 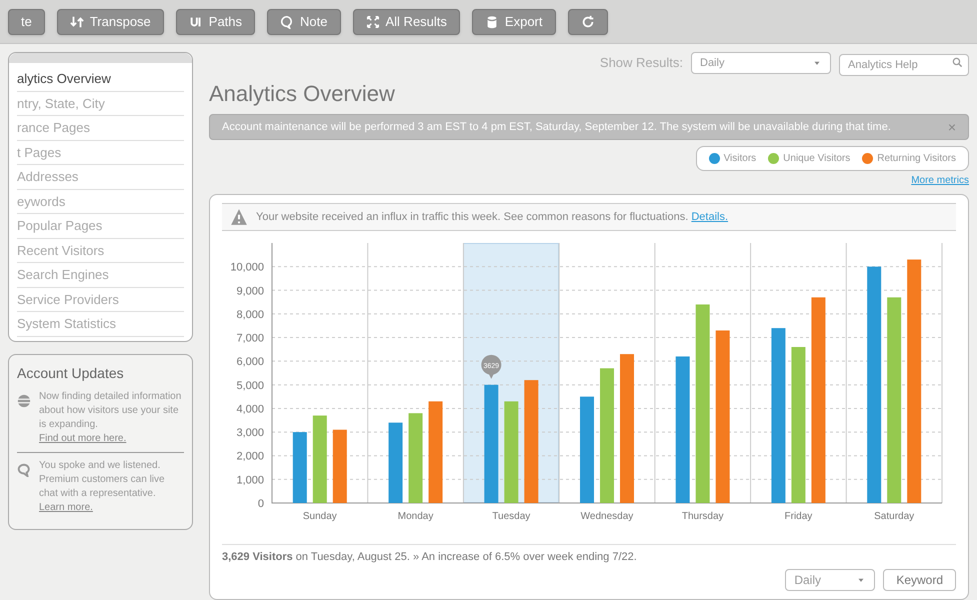 I want to click on sidebar-item: alytics Overview, so click(x=100, y=79).